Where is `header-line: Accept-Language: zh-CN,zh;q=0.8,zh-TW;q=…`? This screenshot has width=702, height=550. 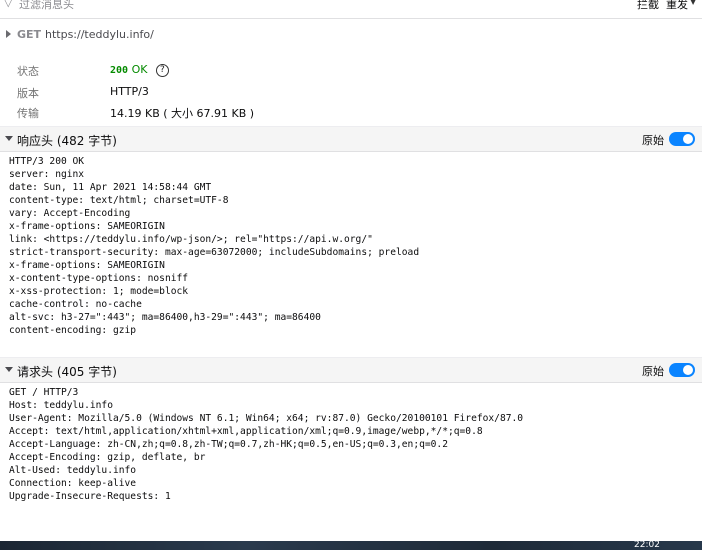
header-line: Accept-Language: zh-CN,zh;q=0.8,zh-TW;q=… is located at coordinates (228, 444).